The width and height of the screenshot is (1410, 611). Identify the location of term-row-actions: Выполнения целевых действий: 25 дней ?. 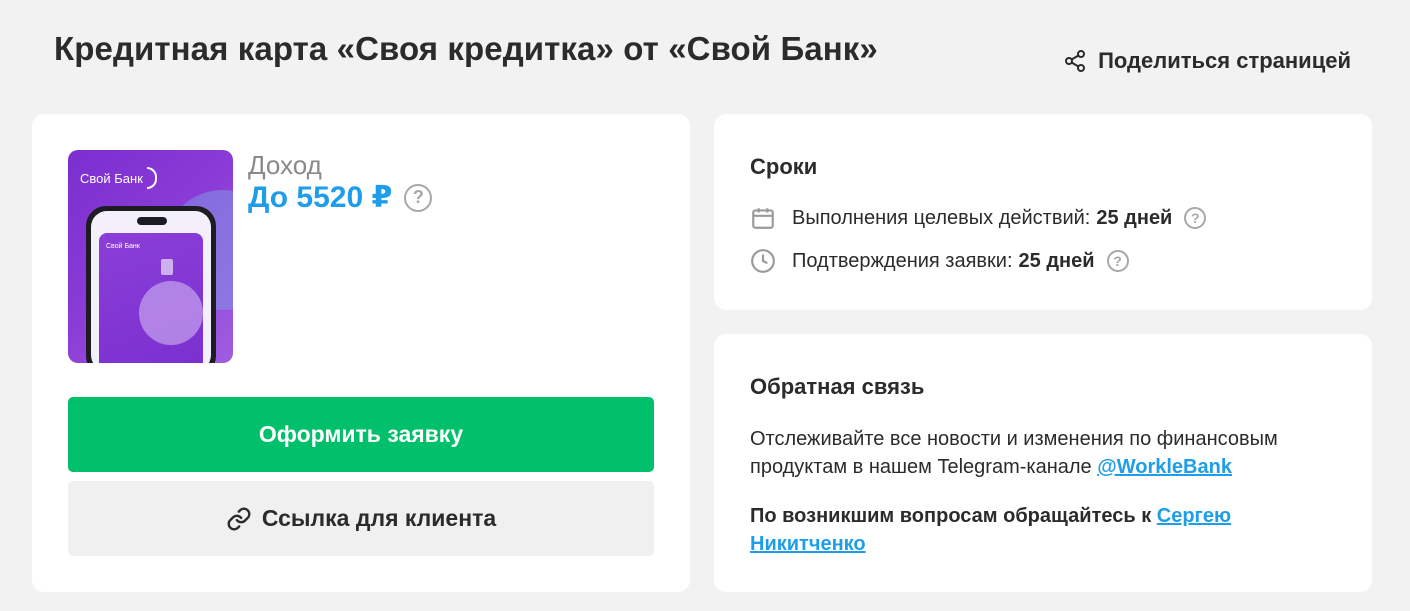
(978, 218).